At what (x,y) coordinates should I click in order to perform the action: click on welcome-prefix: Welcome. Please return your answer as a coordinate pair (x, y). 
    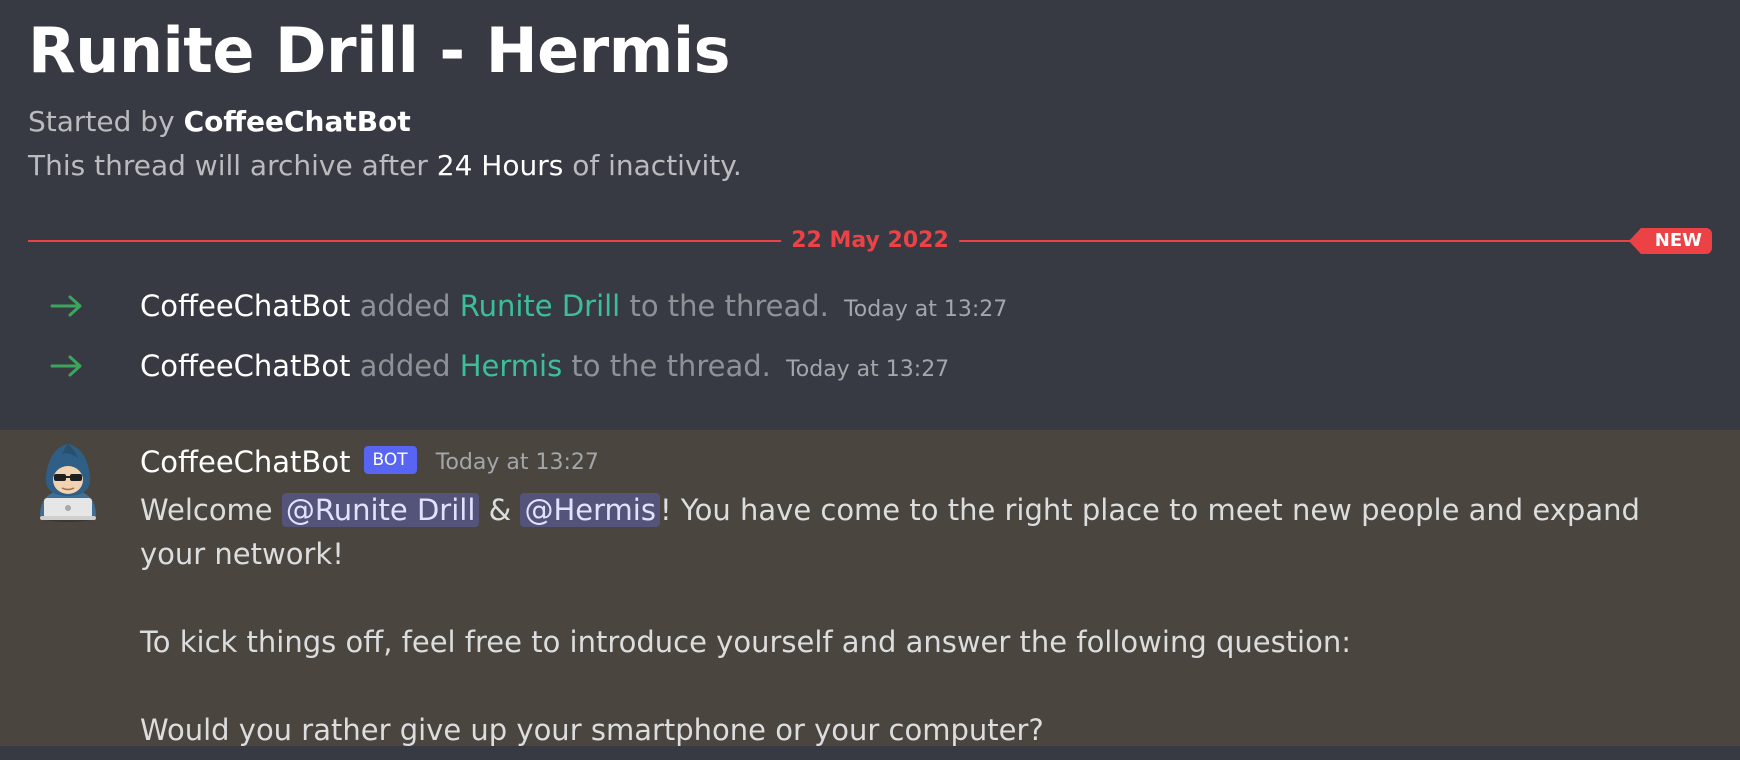
    Looking at the image, I should click on (206, 510).